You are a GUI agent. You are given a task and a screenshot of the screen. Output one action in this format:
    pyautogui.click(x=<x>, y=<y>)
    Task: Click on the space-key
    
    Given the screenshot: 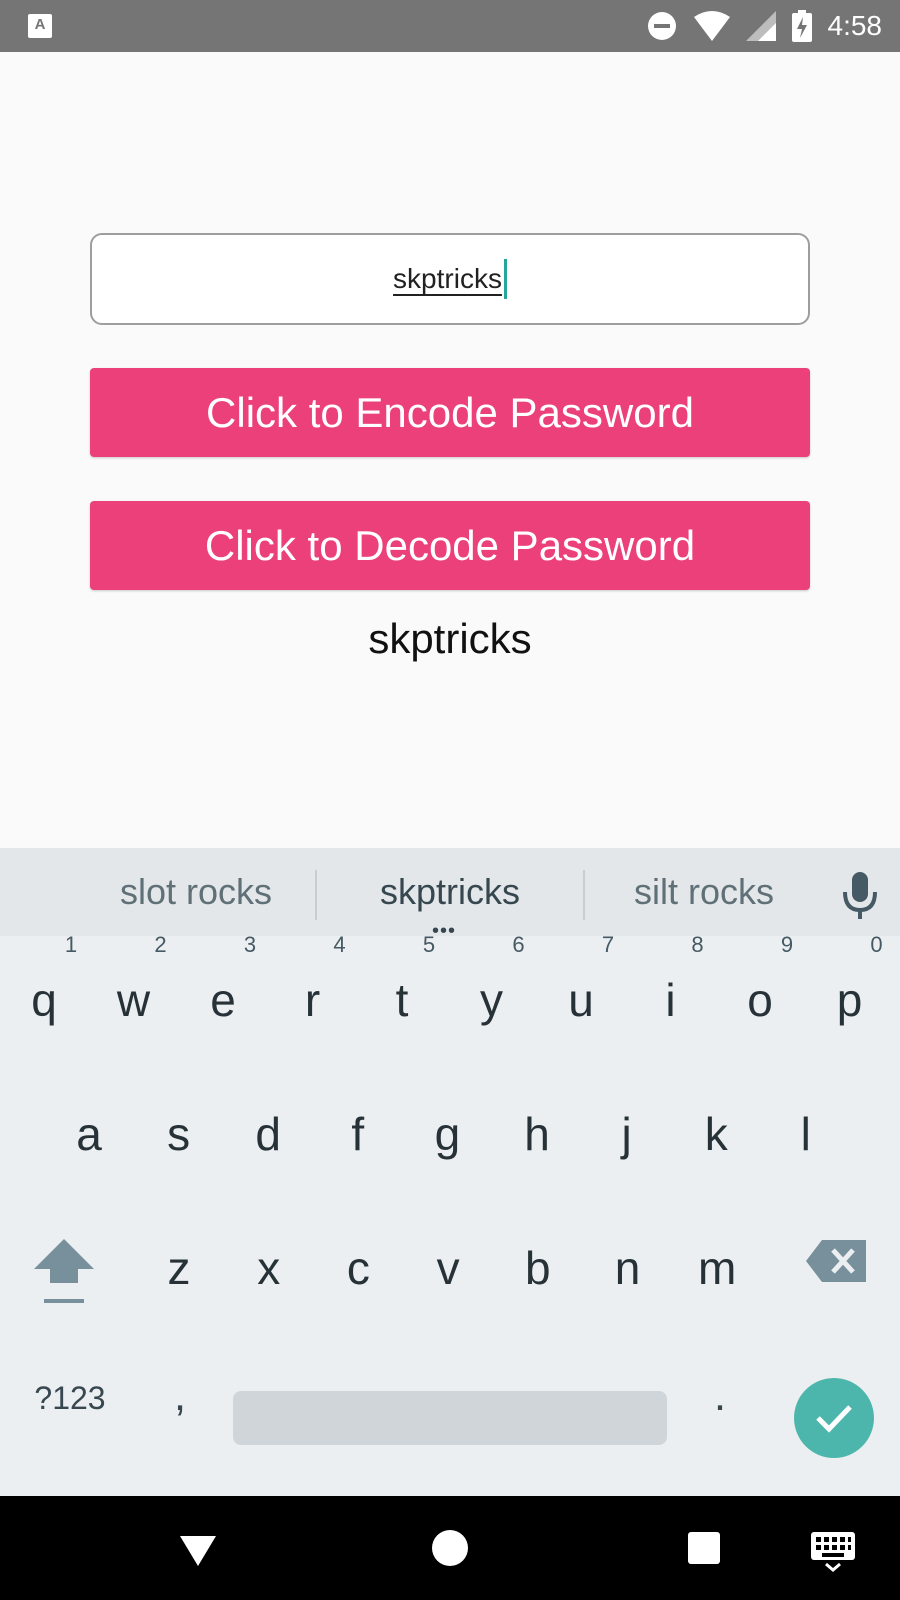 What is the action you would take?
    pyautogui.click(x=450, y=1418)
    